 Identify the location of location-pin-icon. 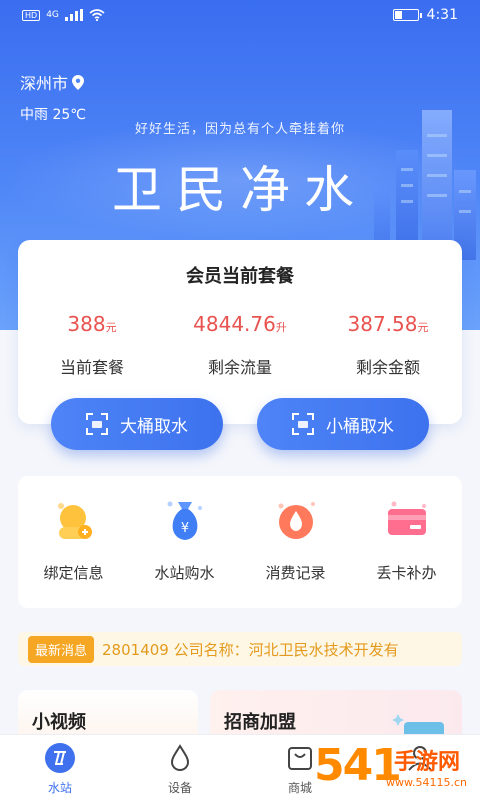
(78, 82).